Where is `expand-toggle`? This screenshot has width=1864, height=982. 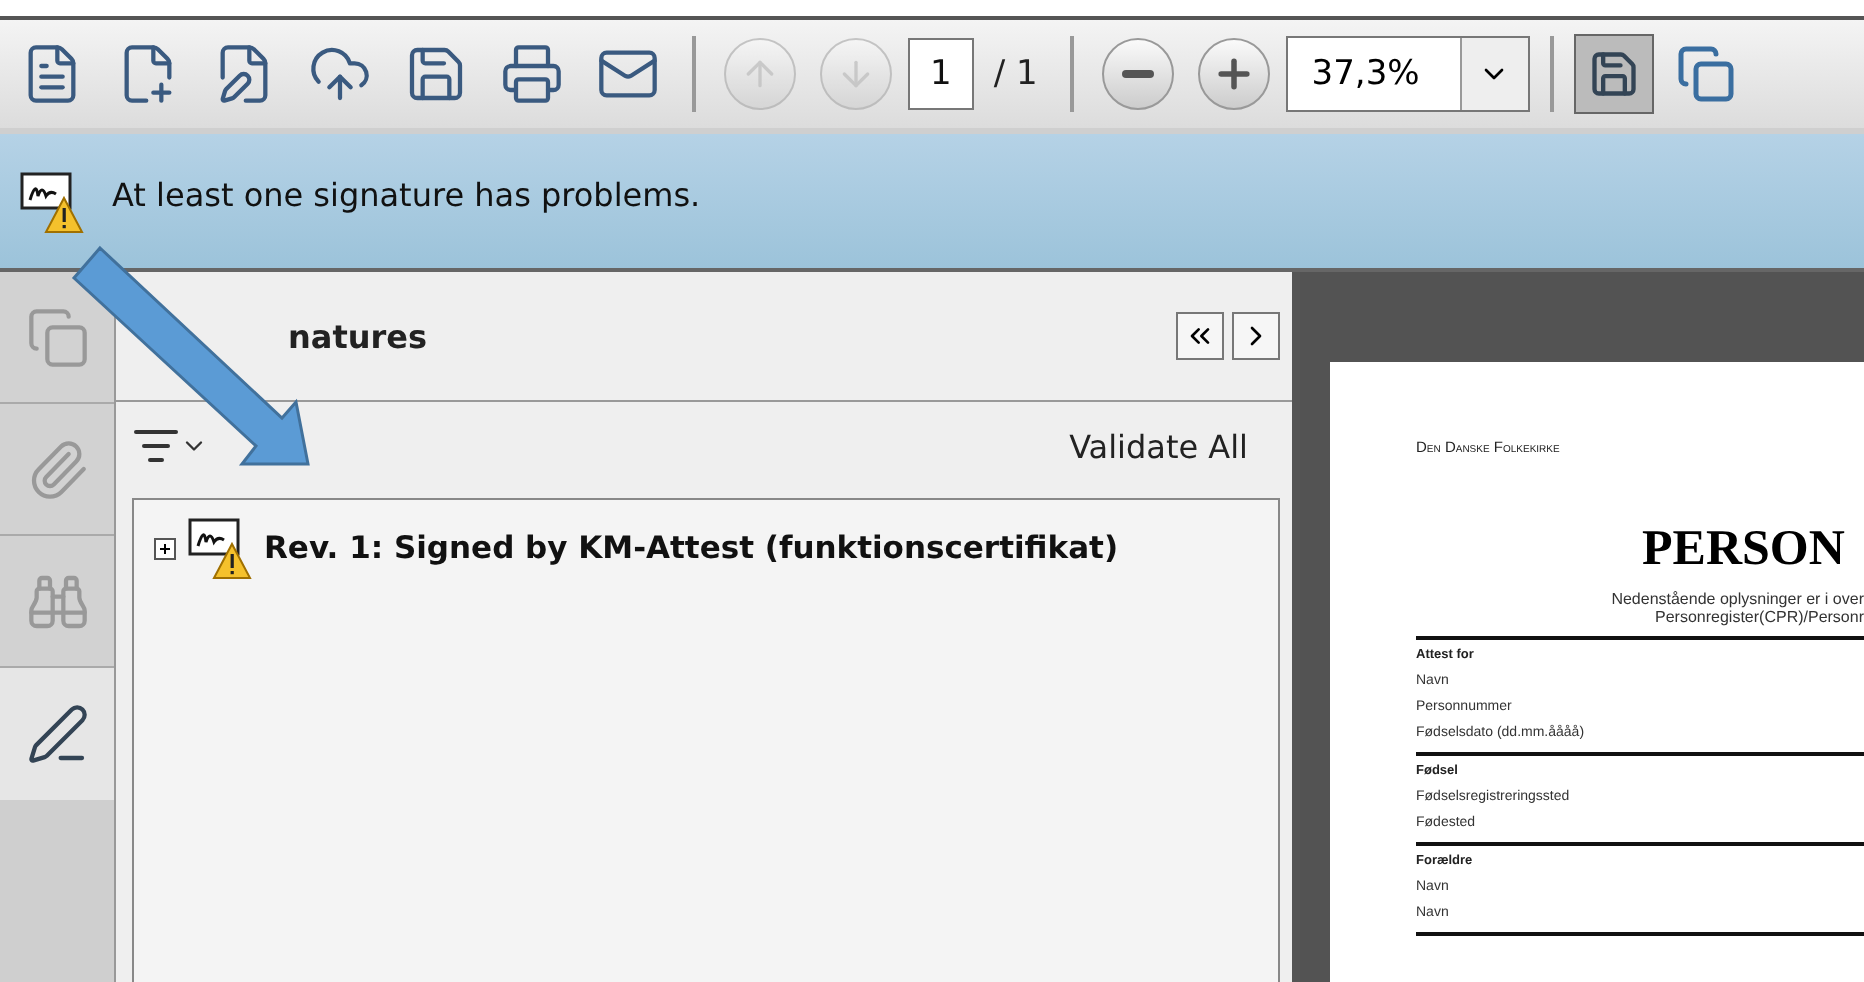
expand-toggle is located at coordinates (165, 548).